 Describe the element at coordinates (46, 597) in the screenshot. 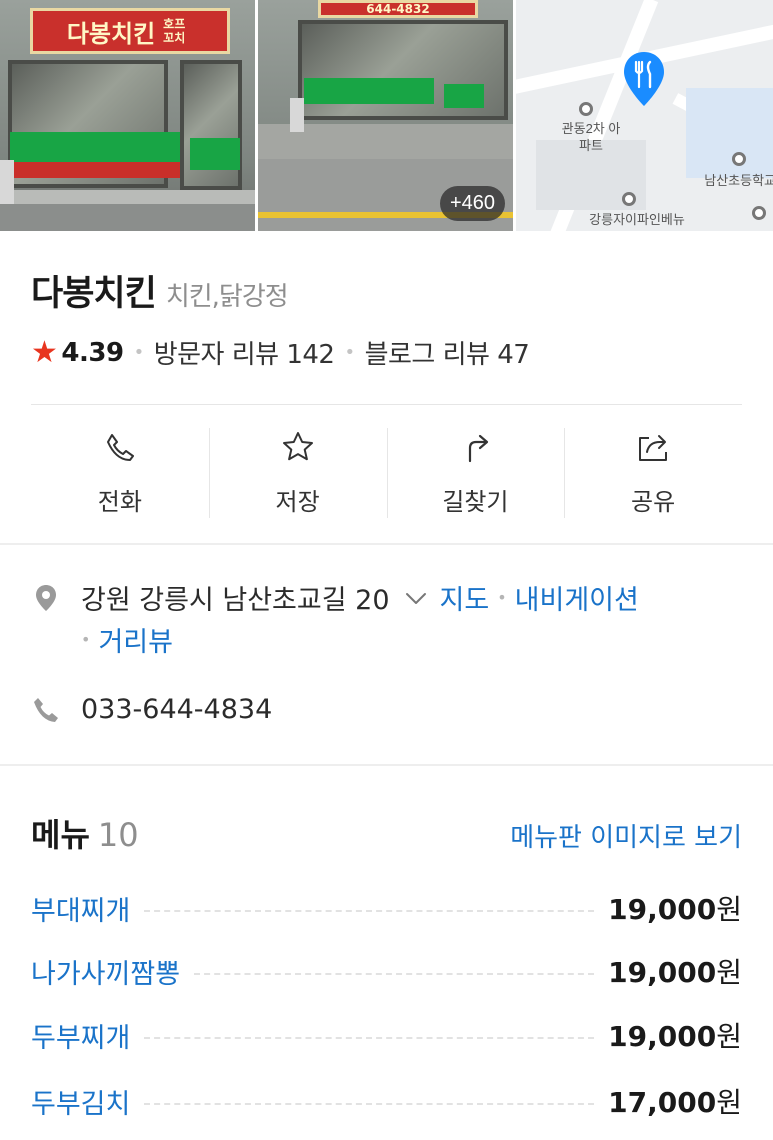

I see `location-pin-icon` at that location.